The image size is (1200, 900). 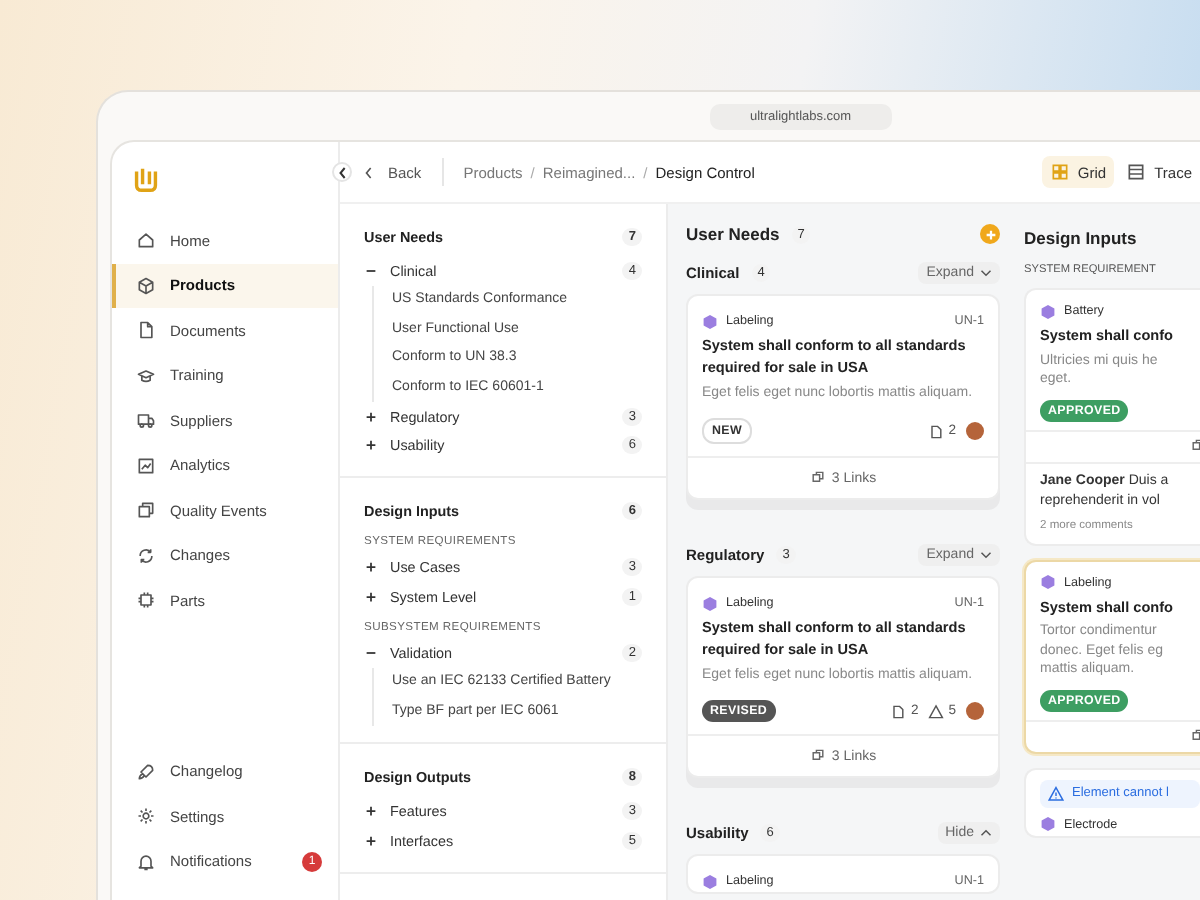 I want to click on column-title: User Needs, so click(x=733, y=234).